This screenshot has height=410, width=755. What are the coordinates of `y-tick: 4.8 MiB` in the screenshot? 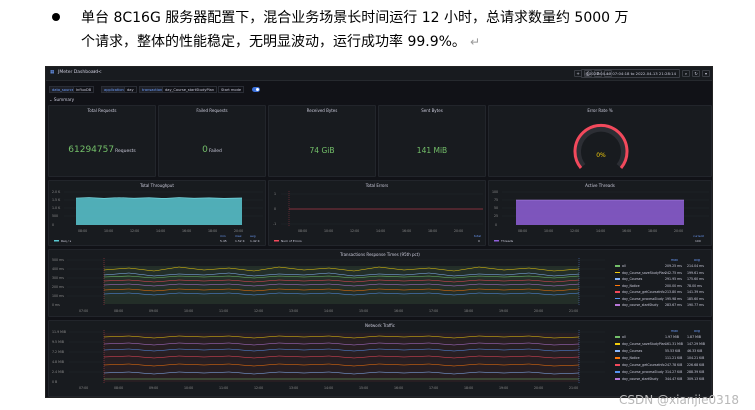 It's located at (58, 362).